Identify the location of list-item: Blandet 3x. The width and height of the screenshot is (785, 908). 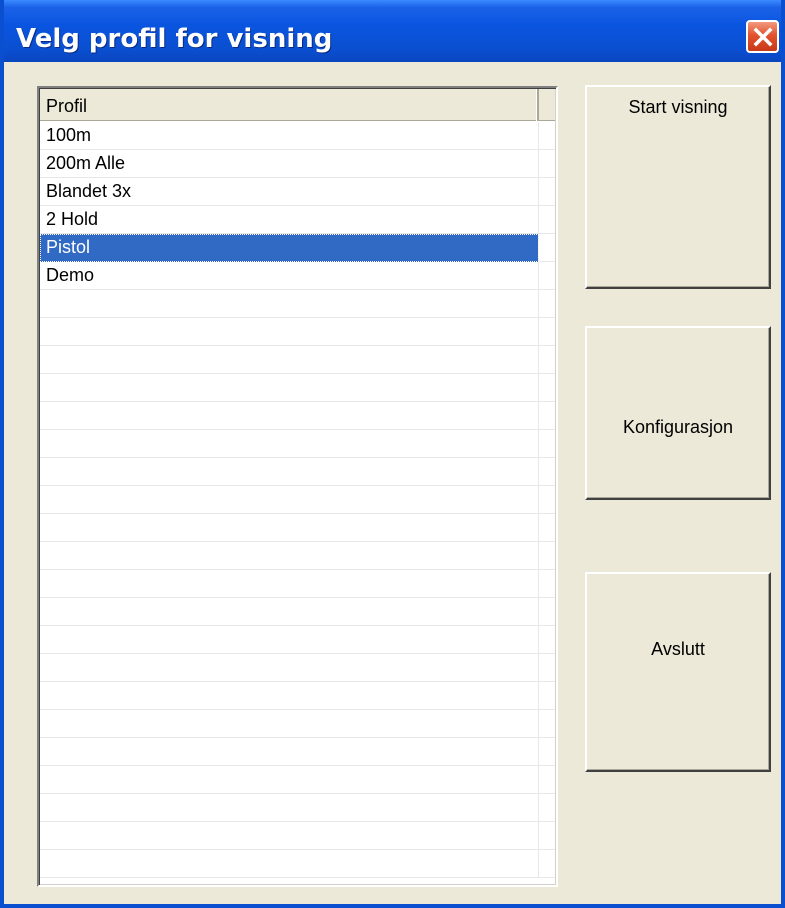
(297, 192).